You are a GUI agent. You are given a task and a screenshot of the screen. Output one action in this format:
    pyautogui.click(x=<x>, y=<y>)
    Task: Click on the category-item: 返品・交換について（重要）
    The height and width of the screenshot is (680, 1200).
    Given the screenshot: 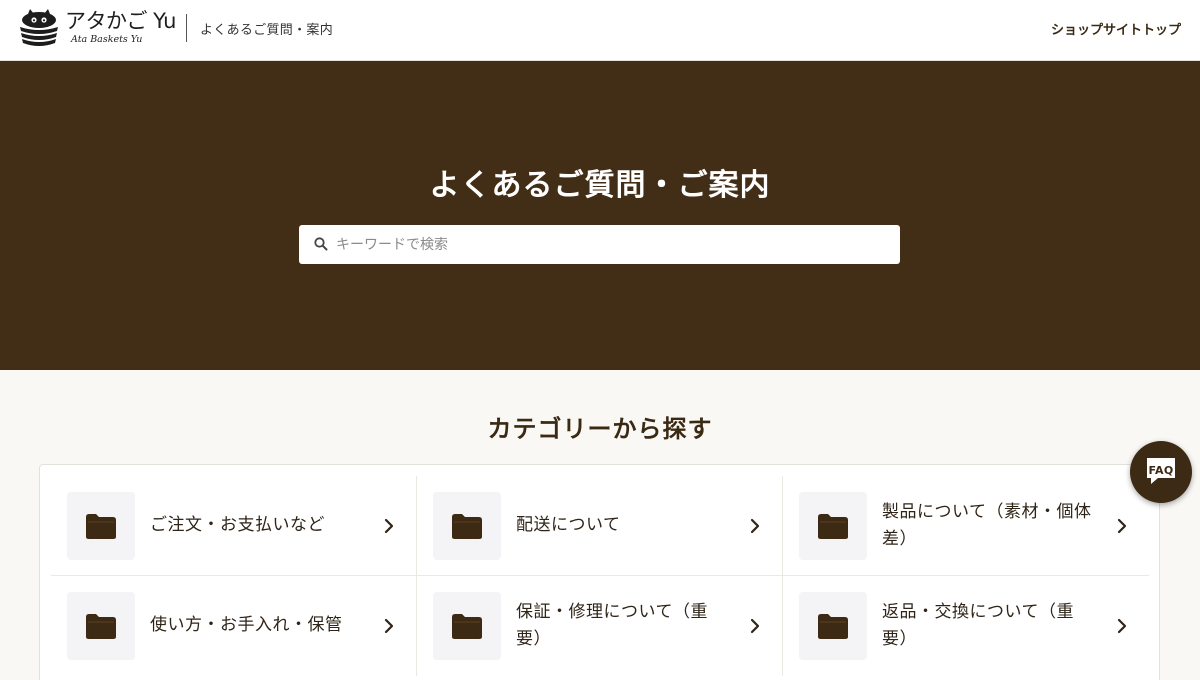 What is the action you would take?
    pyautogui.click(x=966, y=626)
    